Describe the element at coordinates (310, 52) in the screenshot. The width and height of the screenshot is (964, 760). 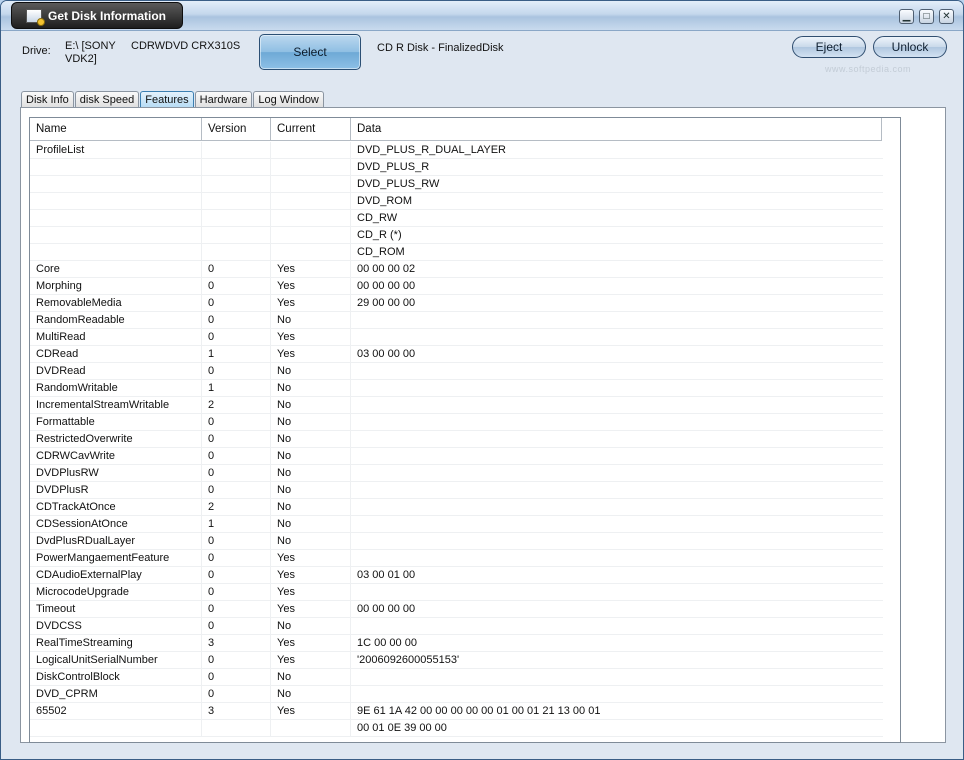
I see `select-button: Select` at that location.